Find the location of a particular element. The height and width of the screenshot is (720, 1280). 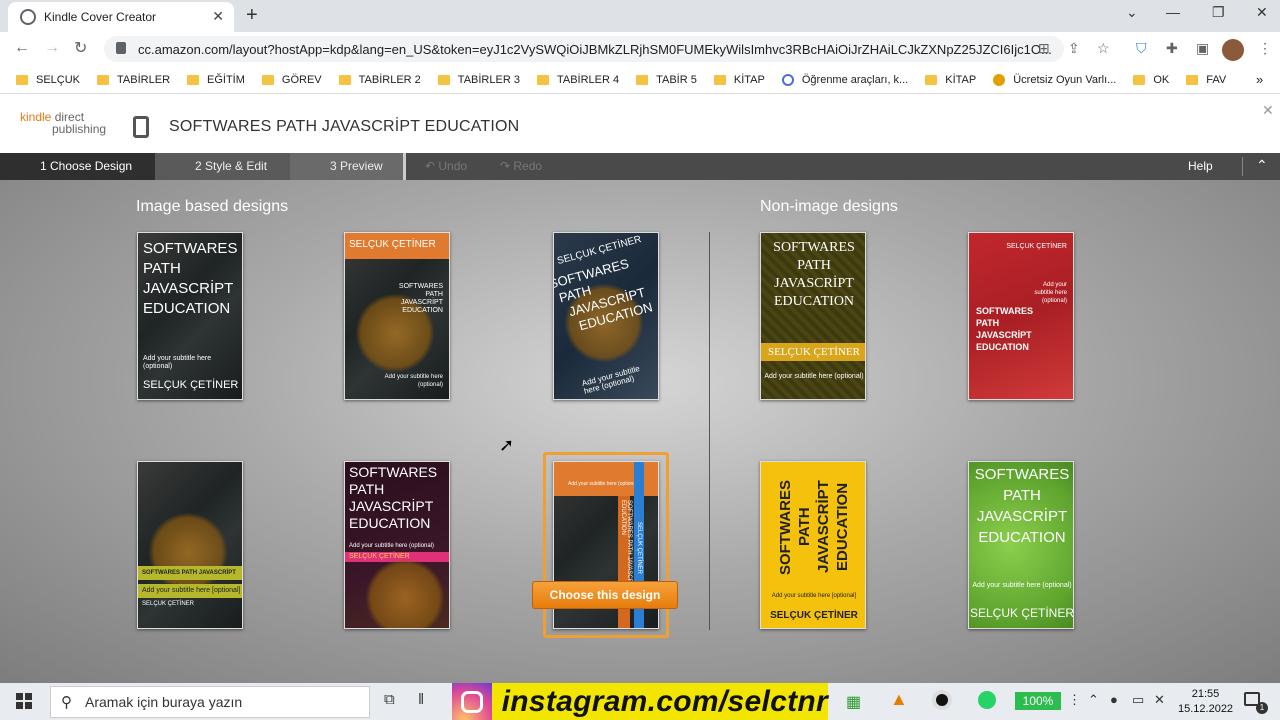

forward-icon: → is located at coordinates (52, 48).